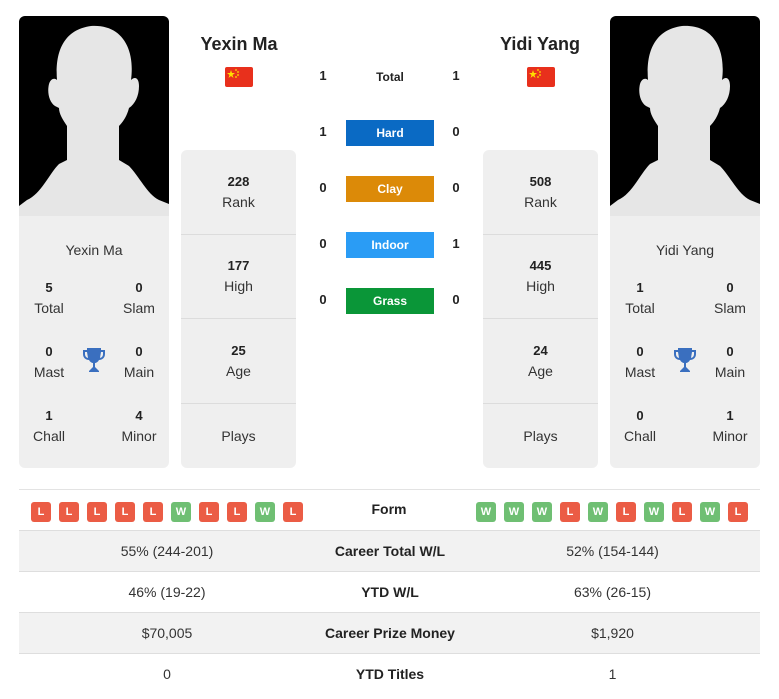 The height and width of the screenshot is (699, 779). I want to click on titles-total: 1 Total, so click(640, 298).